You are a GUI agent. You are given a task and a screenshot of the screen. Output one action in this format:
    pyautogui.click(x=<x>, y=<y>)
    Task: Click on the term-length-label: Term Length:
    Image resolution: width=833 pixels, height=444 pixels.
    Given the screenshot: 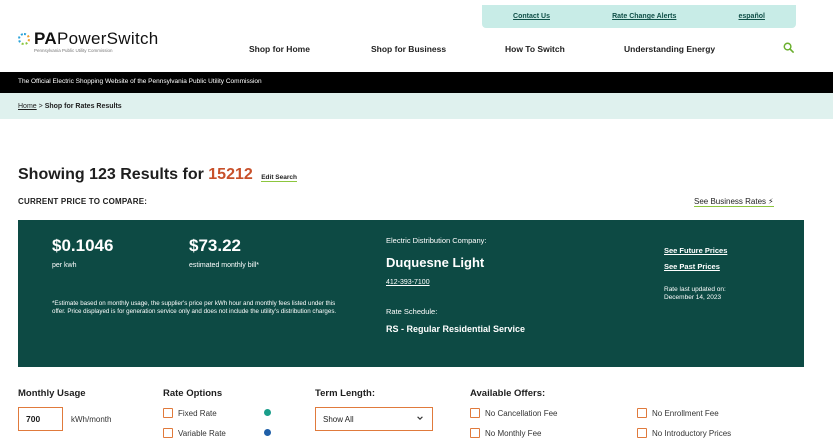 What is the action you would take?
    pyautogui.click(x=345, y=393)
    